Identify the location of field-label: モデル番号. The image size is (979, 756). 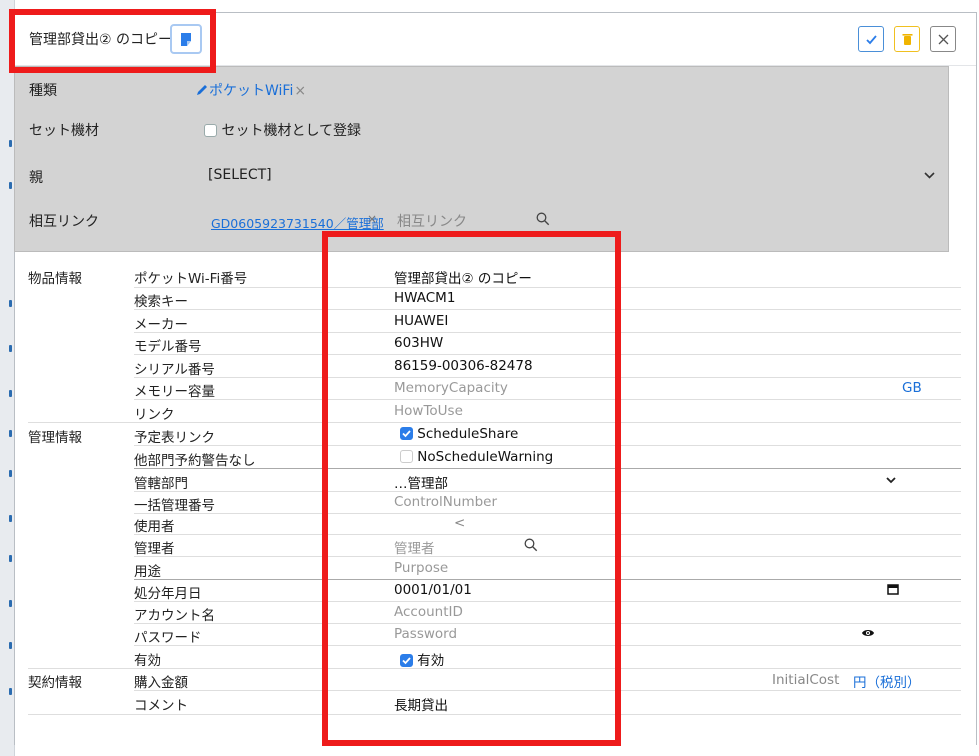
(168, 347).